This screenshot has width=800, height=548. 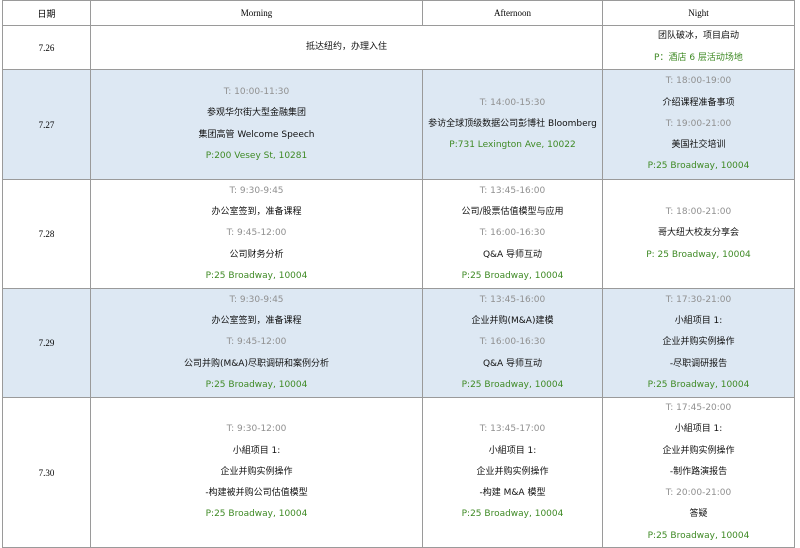 I want to click on activity-text: 集团高管 Welcome Speech, so click(x=256, y=134).